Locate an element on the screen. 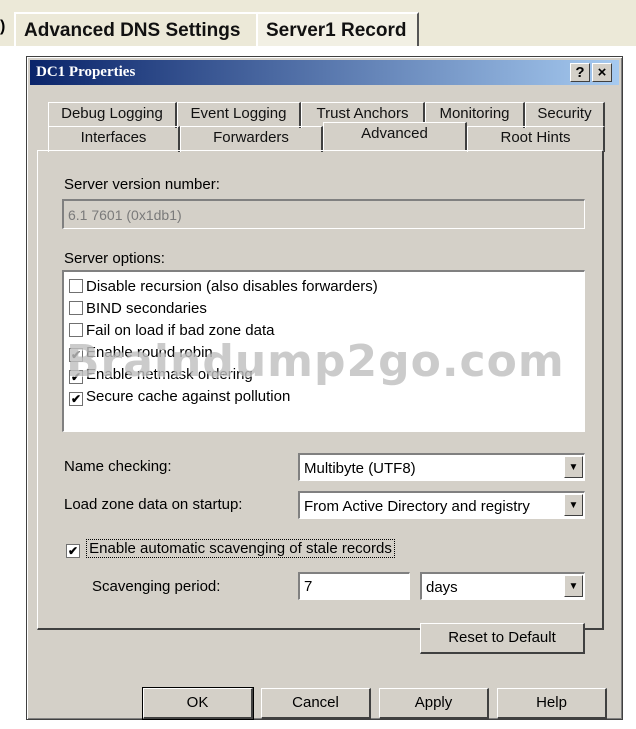  watermark: Braindump2go.com is located at coordinates (315, 361).